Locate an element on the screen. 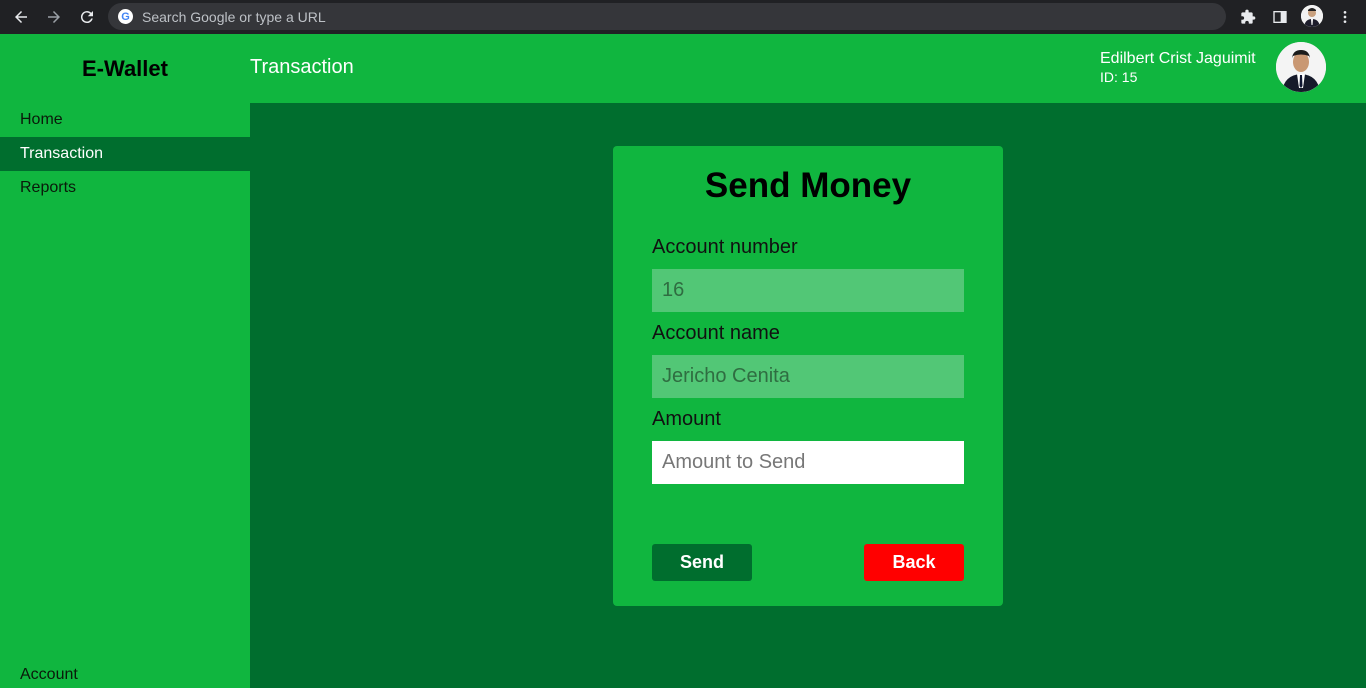 The width and height of the screenshot is (1366, 688). reload-icon is located at coordinates (87, 17).